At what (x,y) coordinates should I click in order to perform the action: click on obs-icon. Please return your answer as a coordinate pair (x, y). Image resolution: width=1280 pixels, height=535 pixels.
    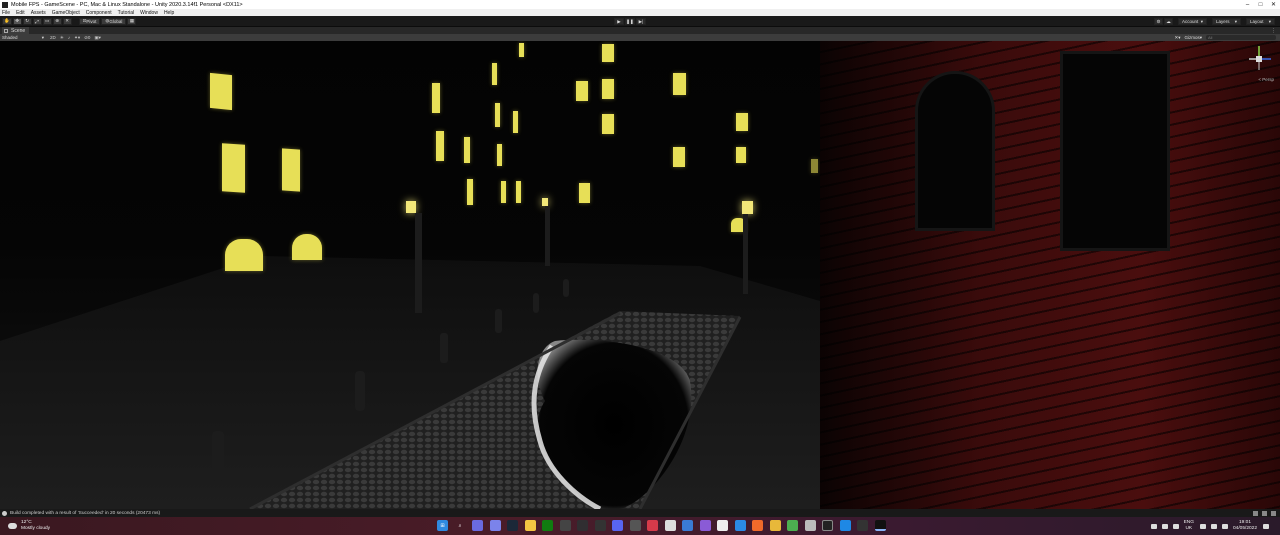
    Looking at the image, I should click on (582, 525).